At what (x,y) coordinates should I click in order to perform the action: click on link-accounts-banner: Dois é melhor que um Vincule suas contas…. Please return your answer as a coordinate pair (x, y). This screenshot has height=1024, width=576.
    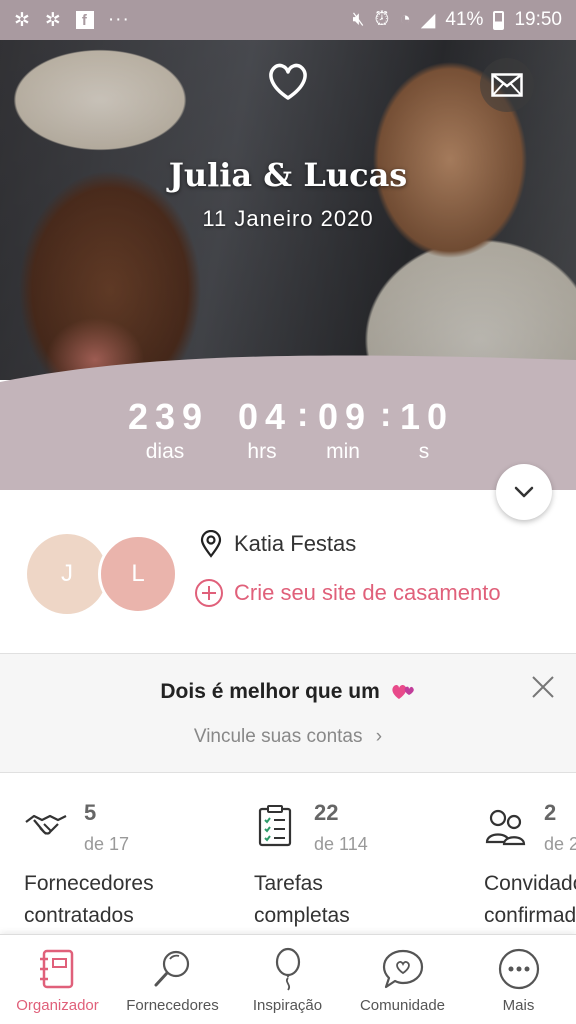
    Looking at the image, I should click on (288, 713).